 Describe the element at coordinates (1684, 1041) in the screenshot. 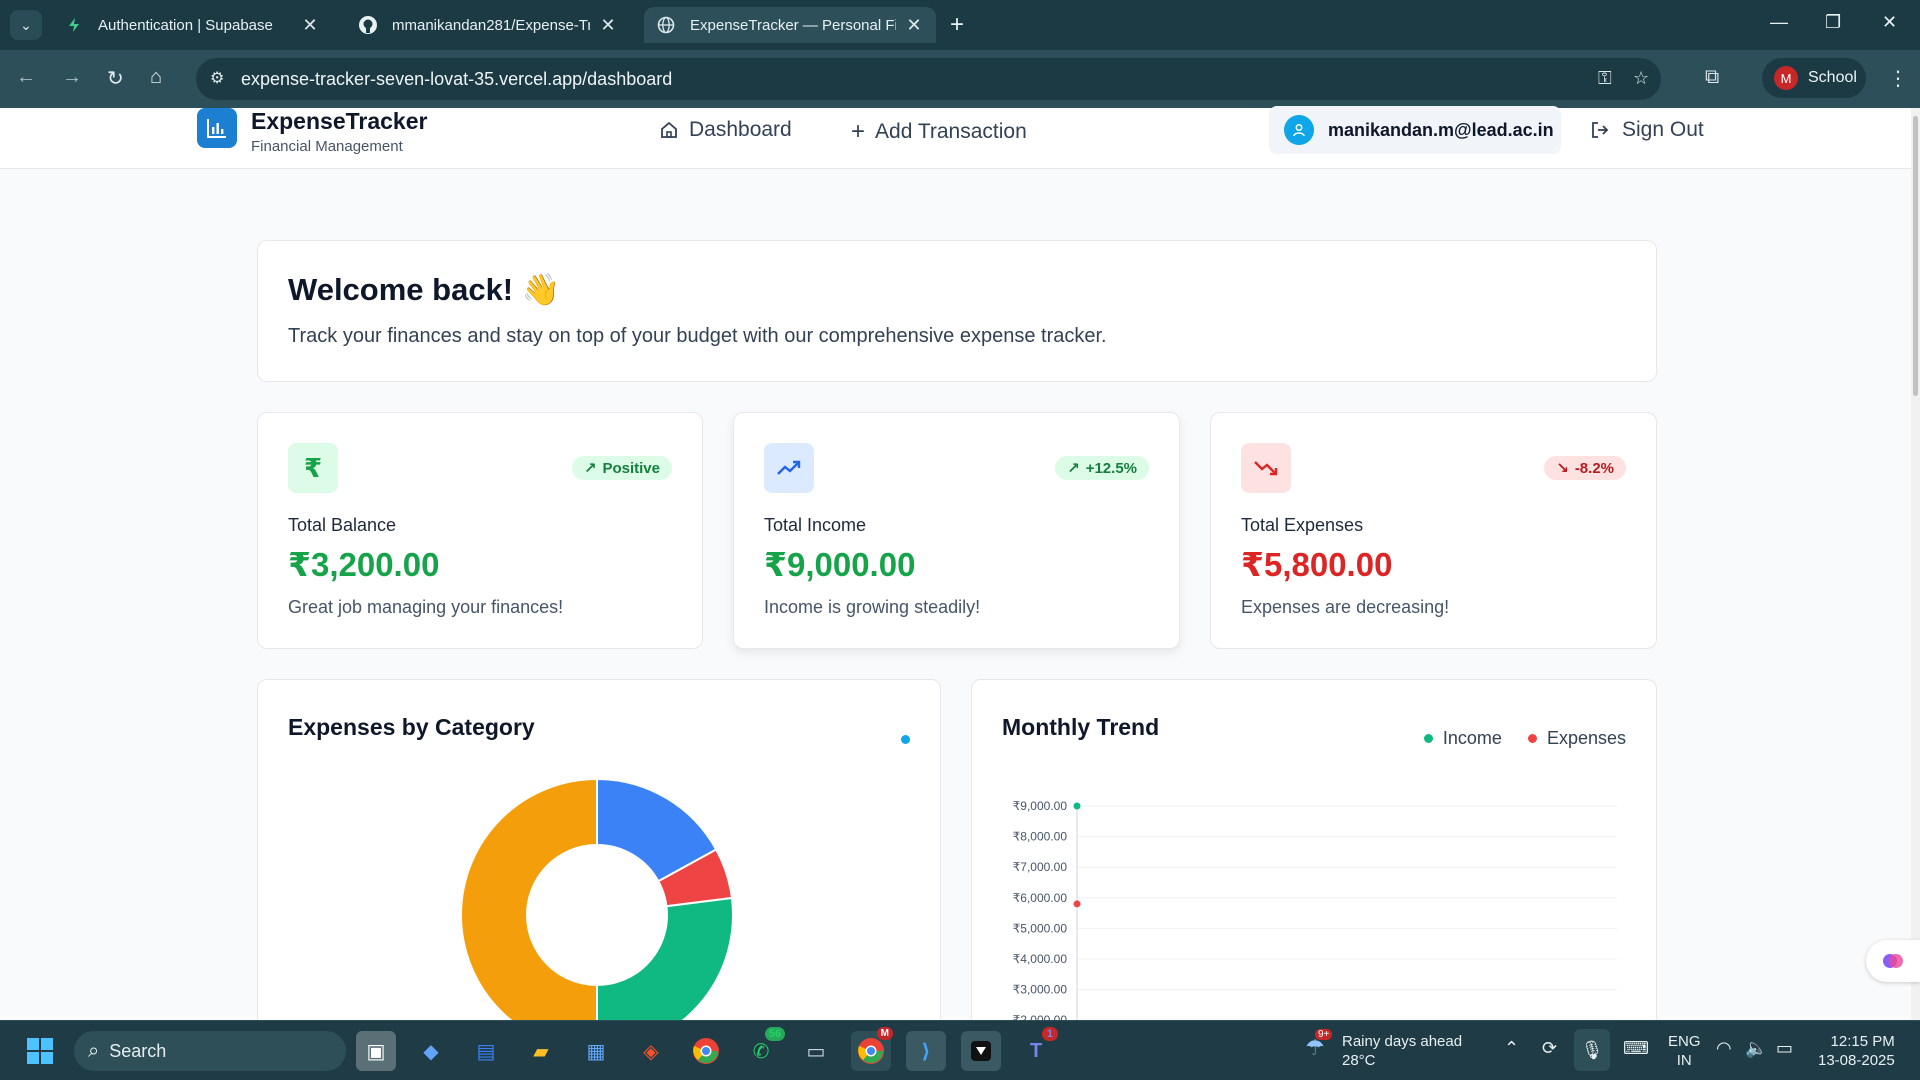

I see `language-code: ENG` at that location.